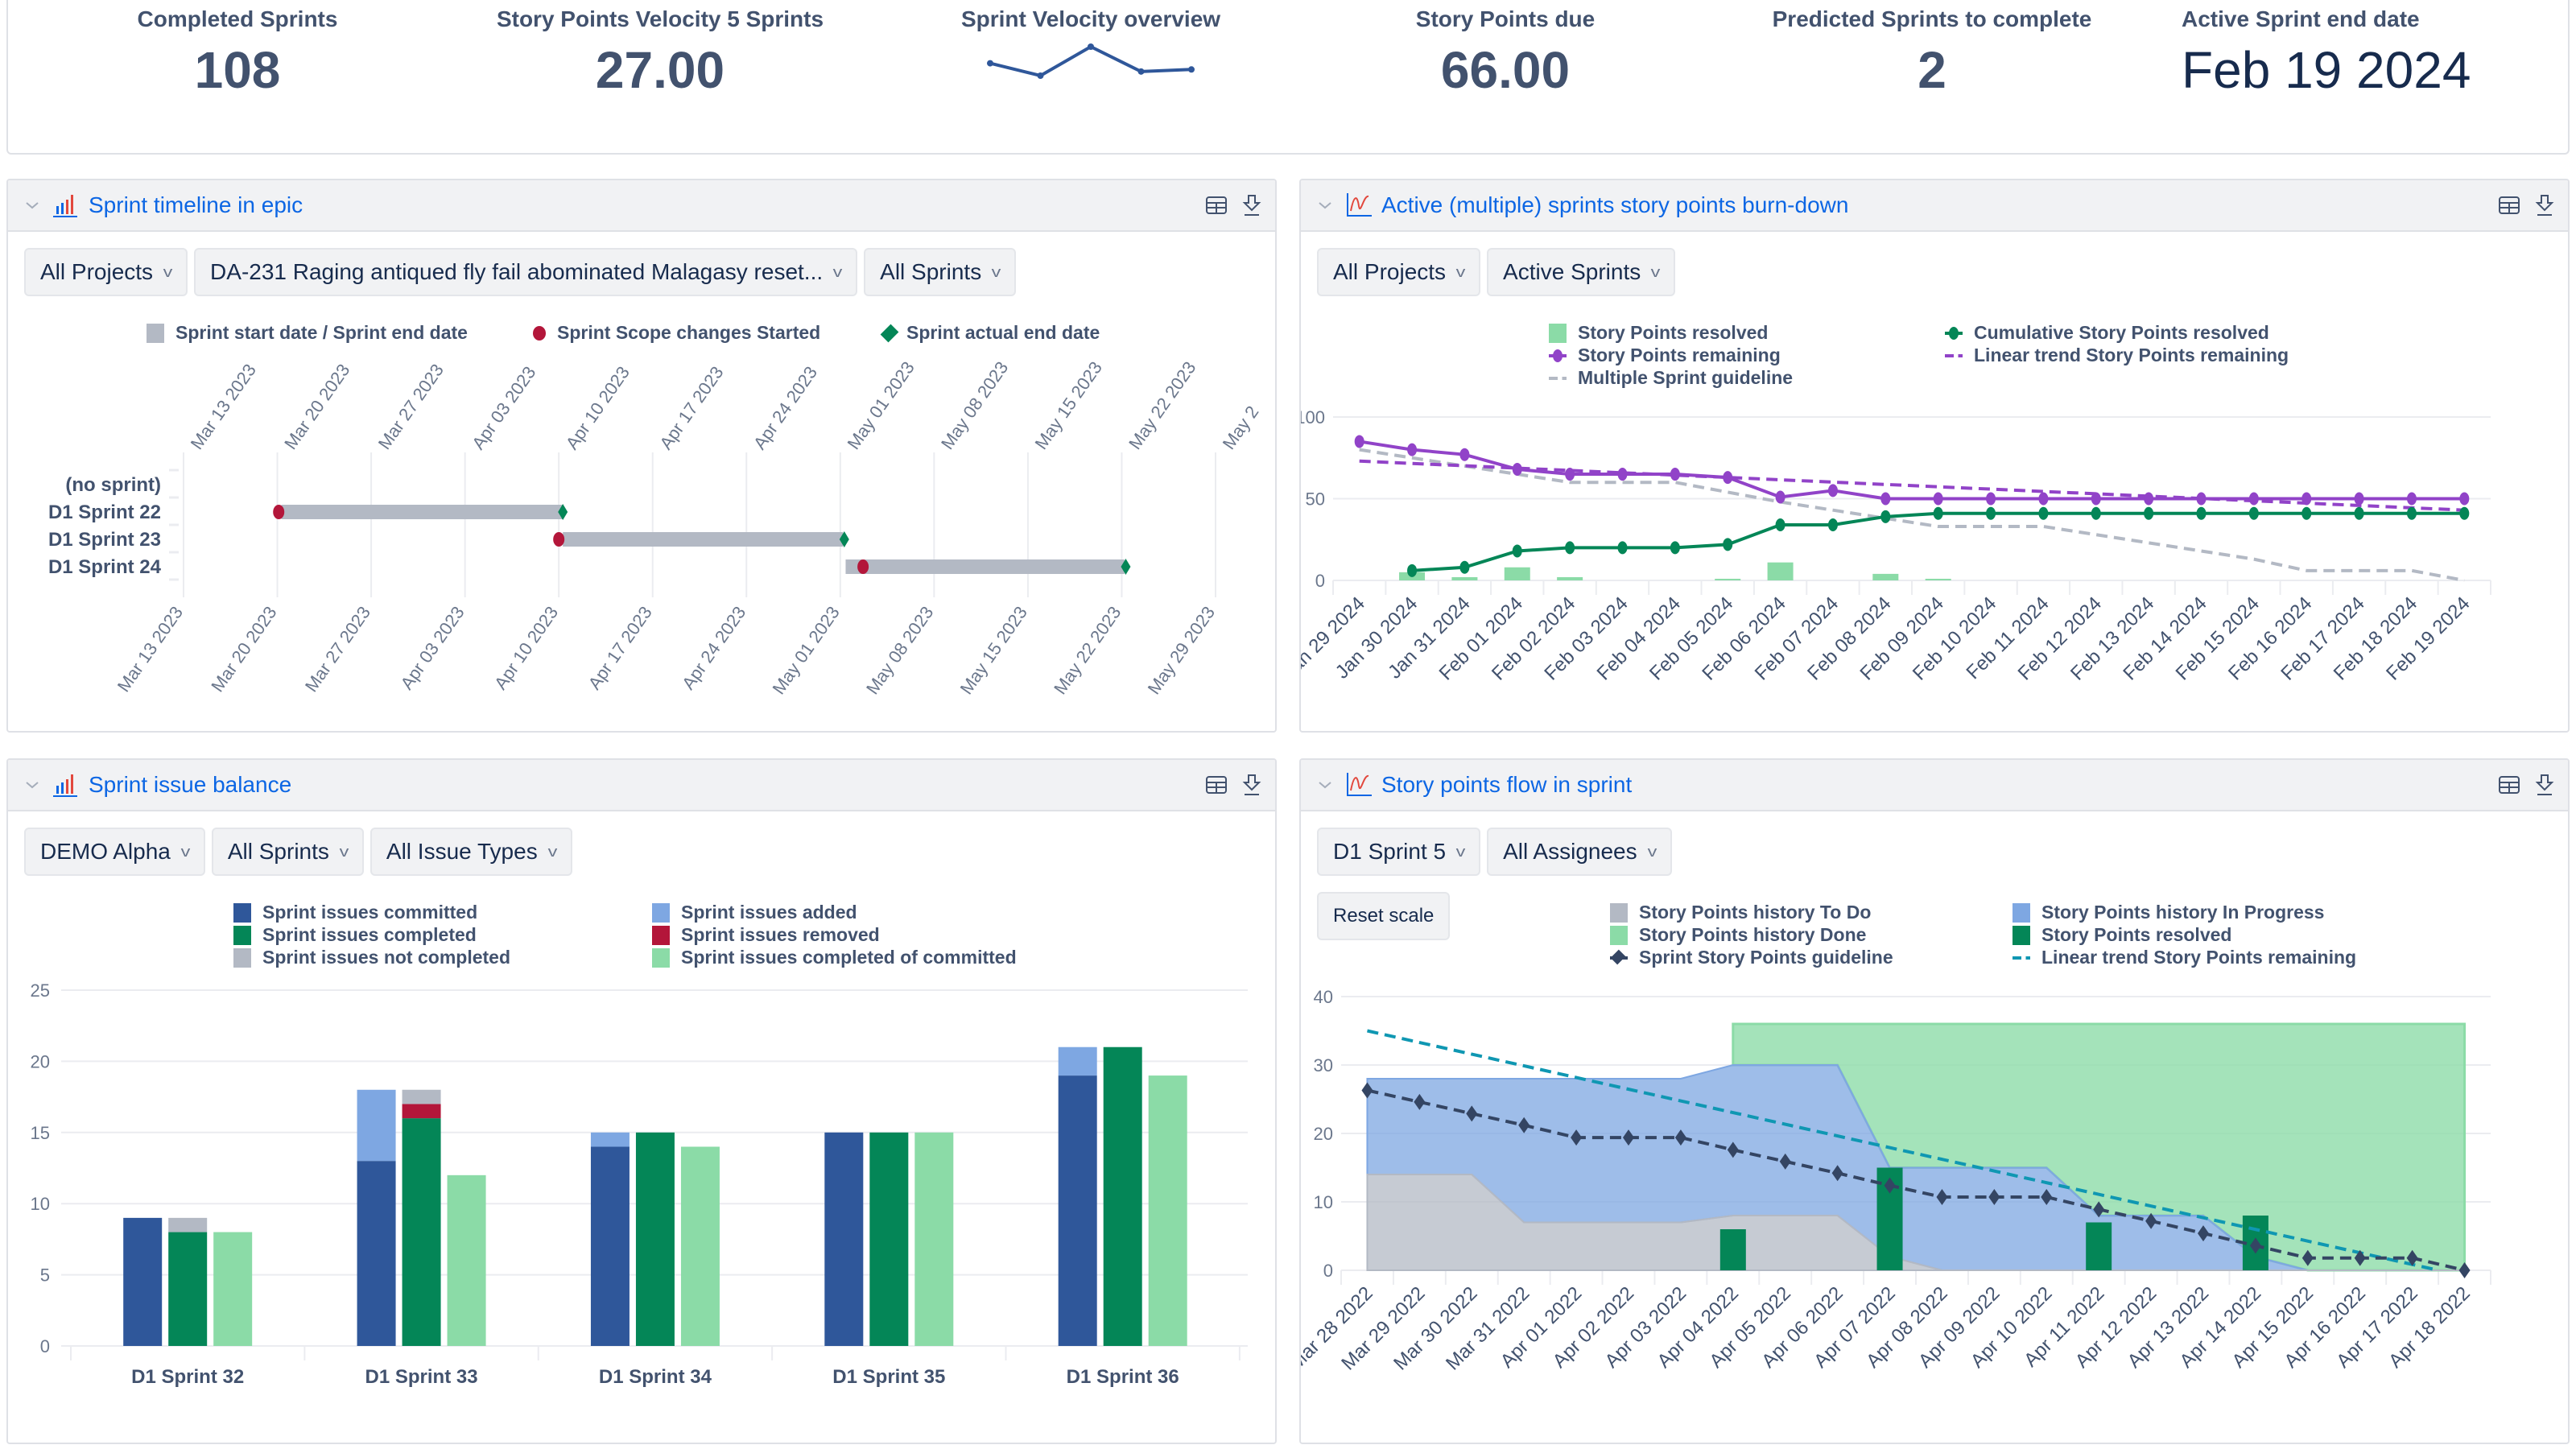  I want to click on x-tick-label-bottom: Mar 13 2023, so click(150, 649).